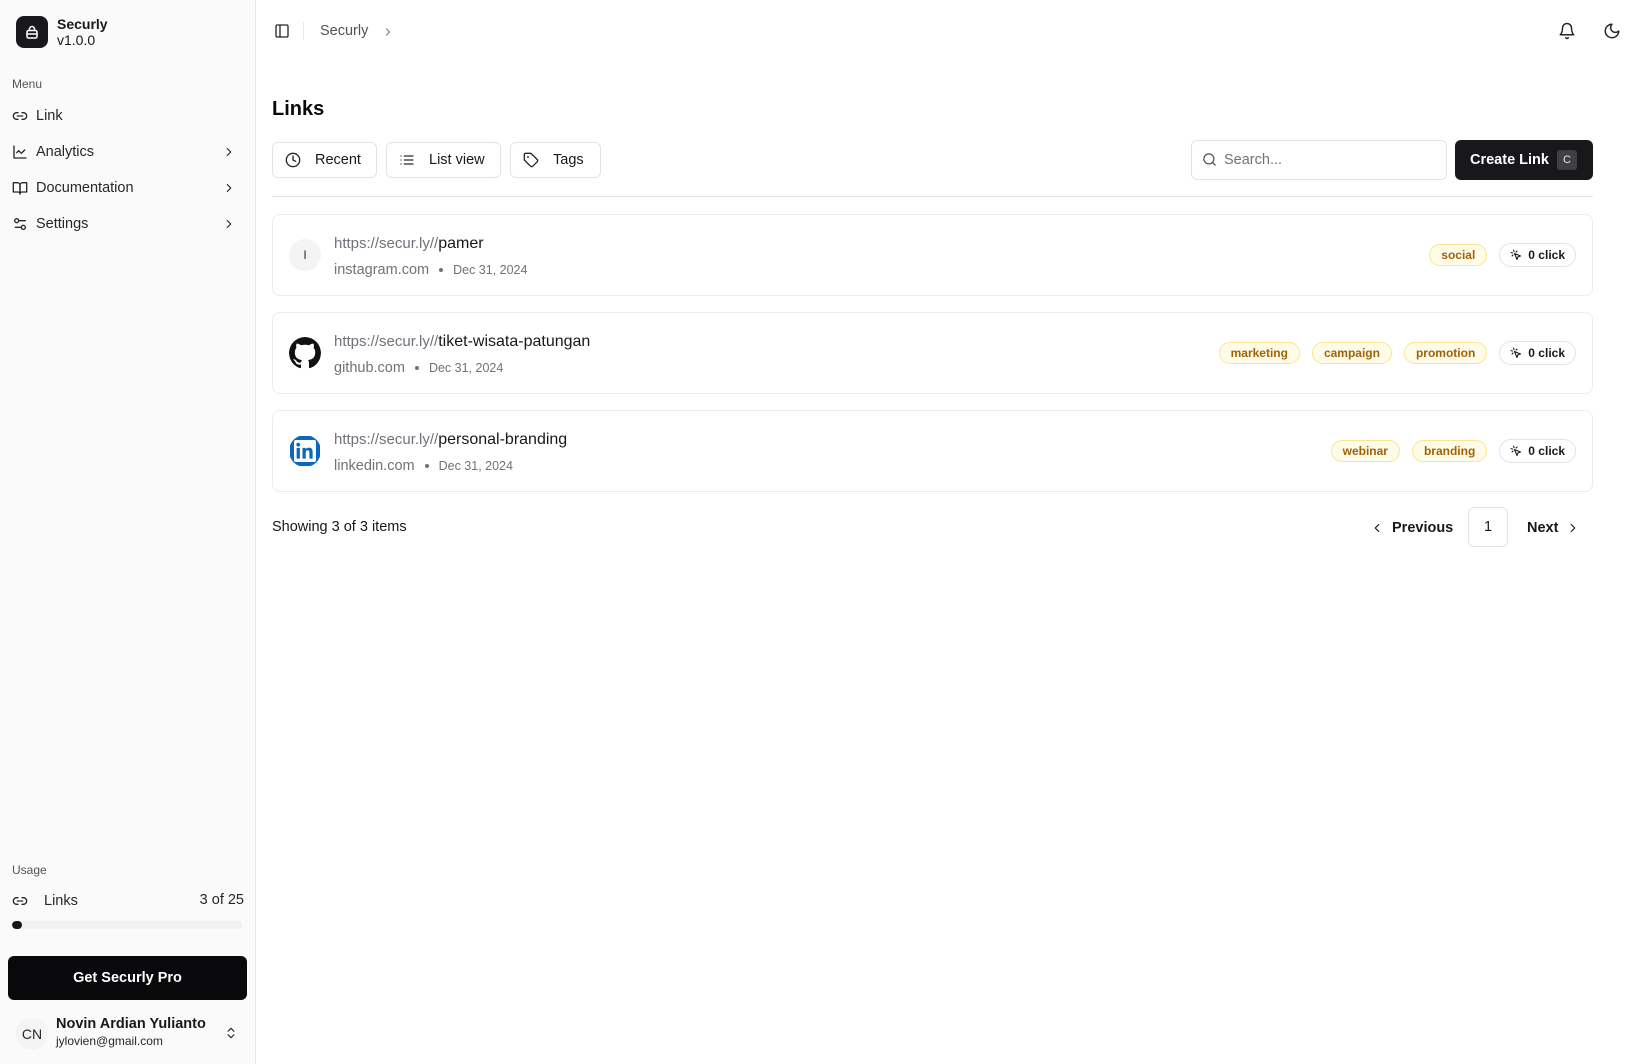 This screenshot has width=1647, height=1064. What do you see at coordinates (1488, 527) in the screenshot?
I see `pagination-page-1: 1` at bounding box center [1488, 527].